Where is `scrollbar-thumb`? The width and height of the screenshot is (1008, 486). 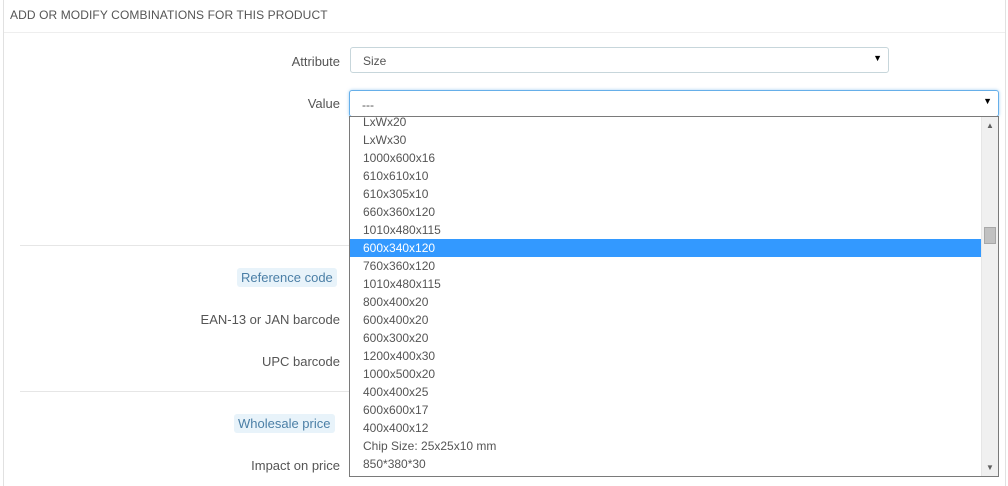 scrollbar-thumb is located at coordinates (990, 235).